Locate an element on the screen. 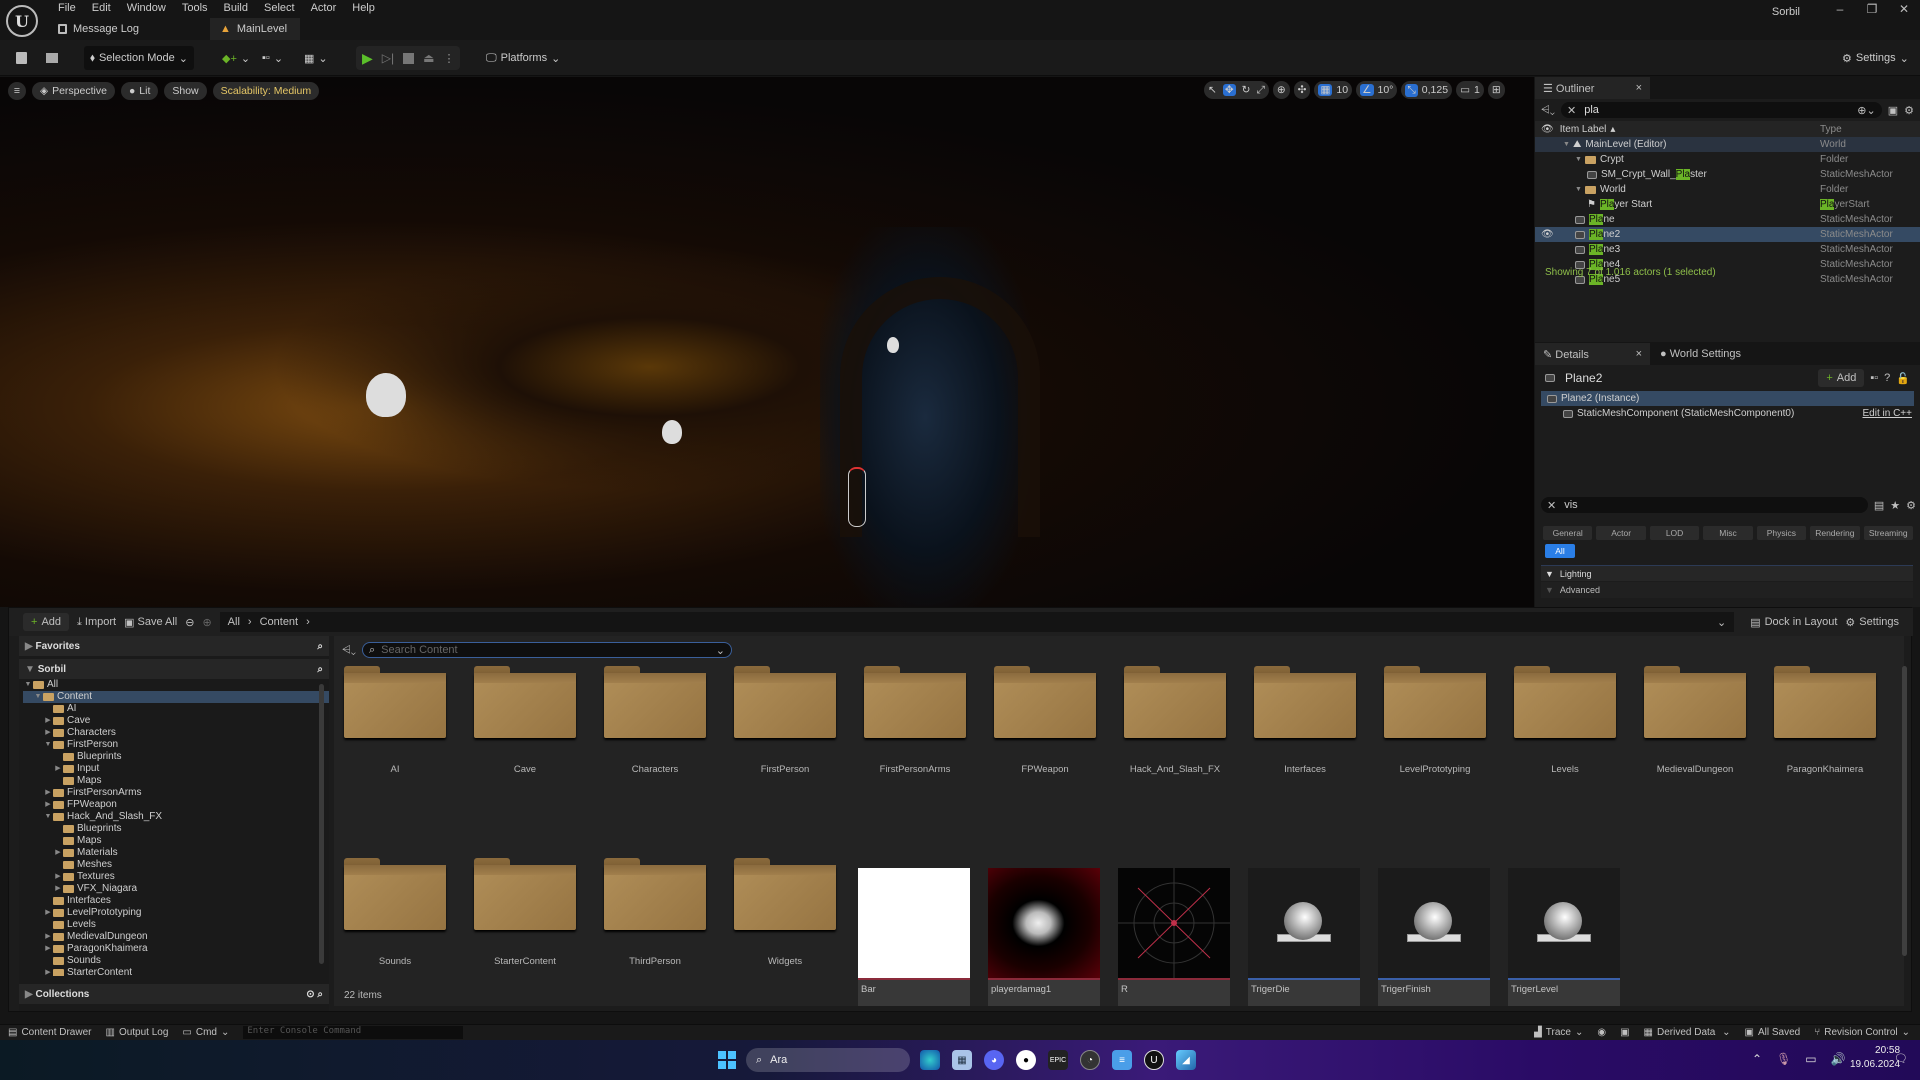  tab-message-log: Message Log is located at coordinates (98, 29).